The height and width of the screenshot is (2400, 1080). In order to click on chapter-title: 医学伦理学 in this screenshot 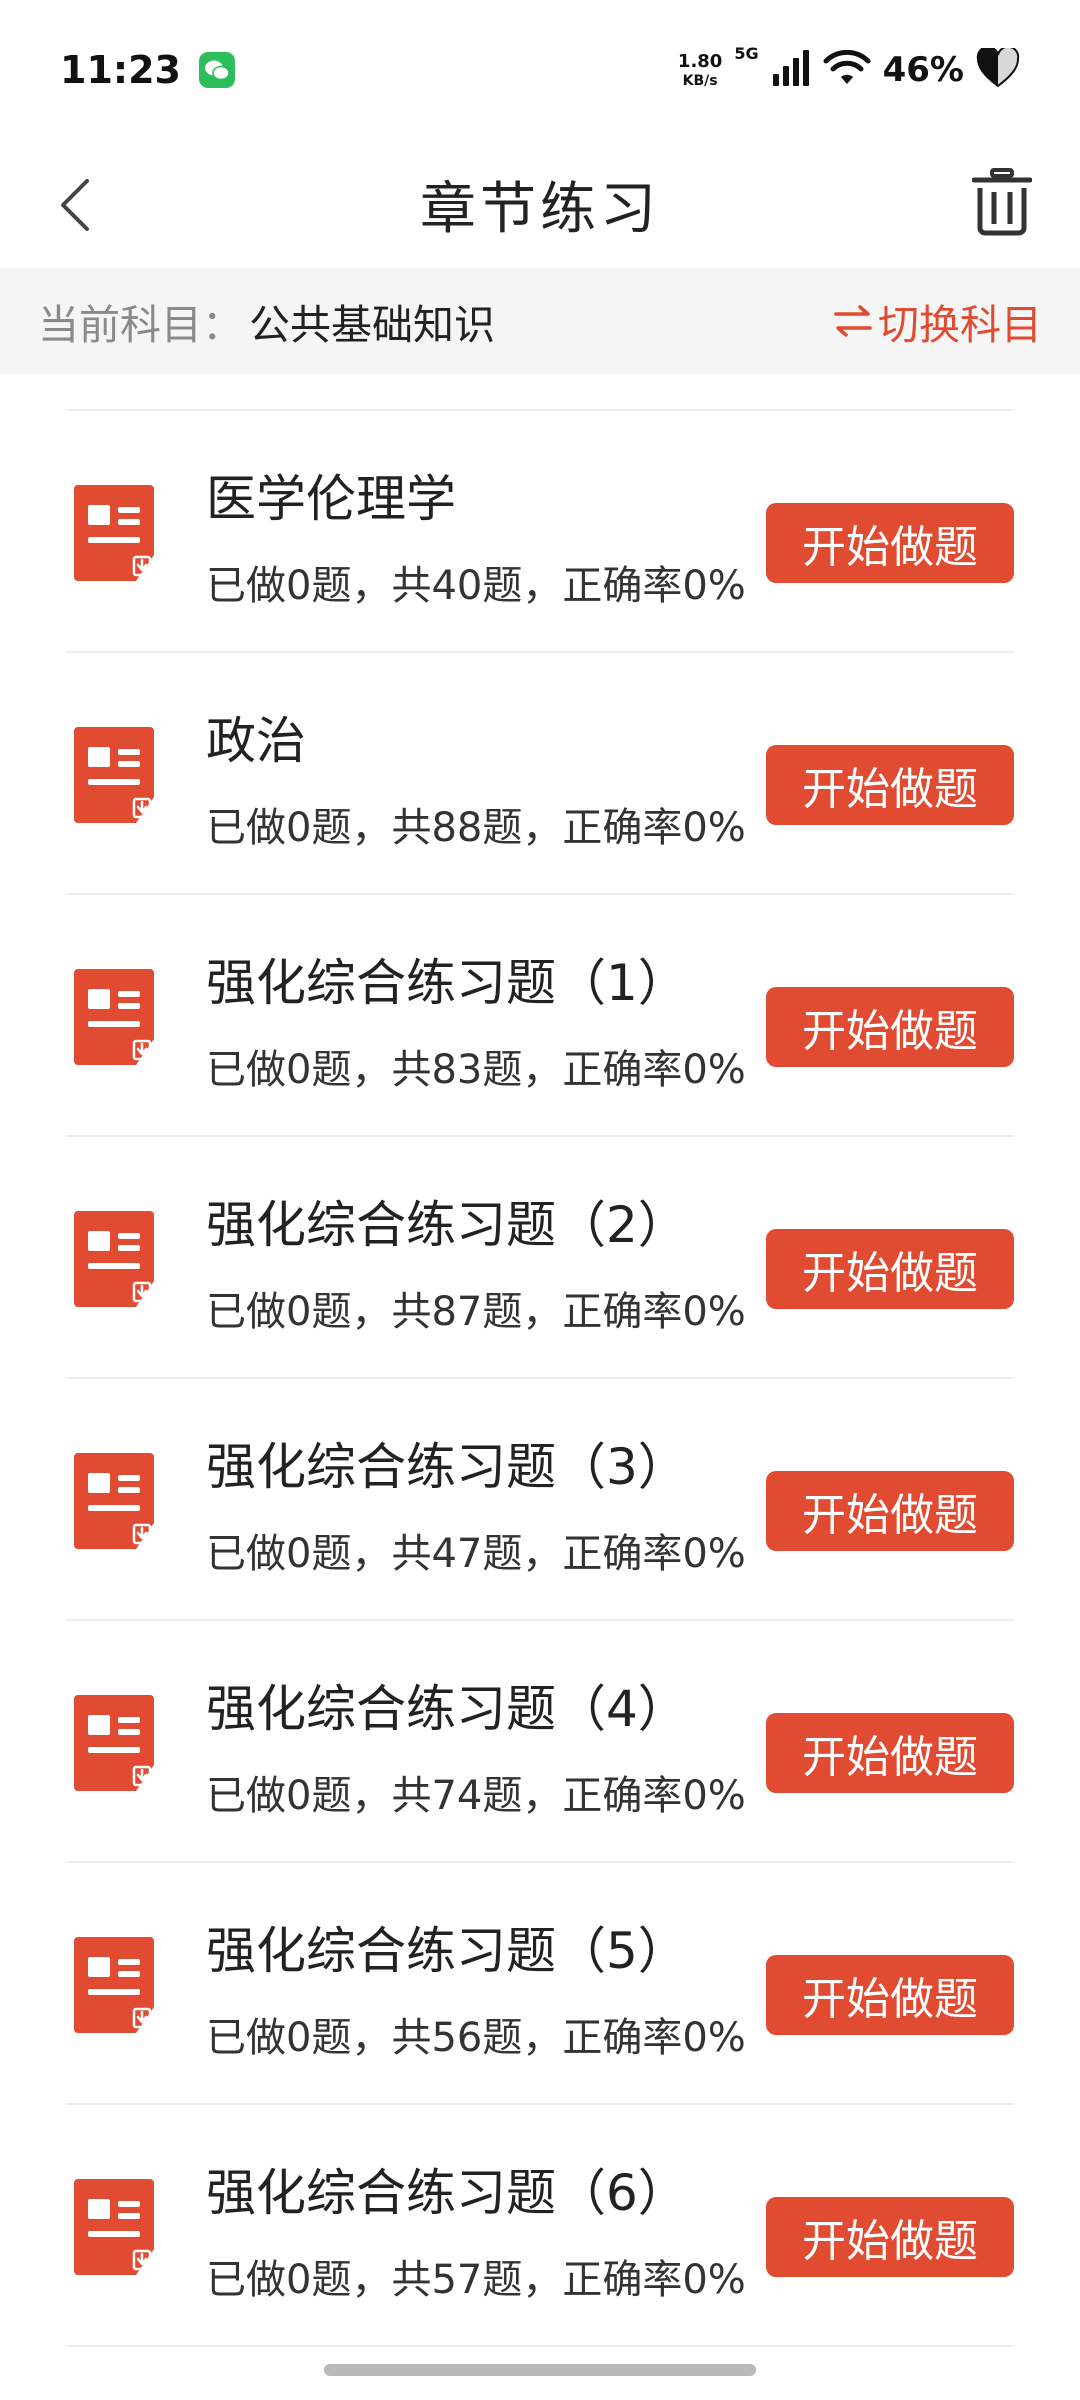, I will do `click(331, 499)`.